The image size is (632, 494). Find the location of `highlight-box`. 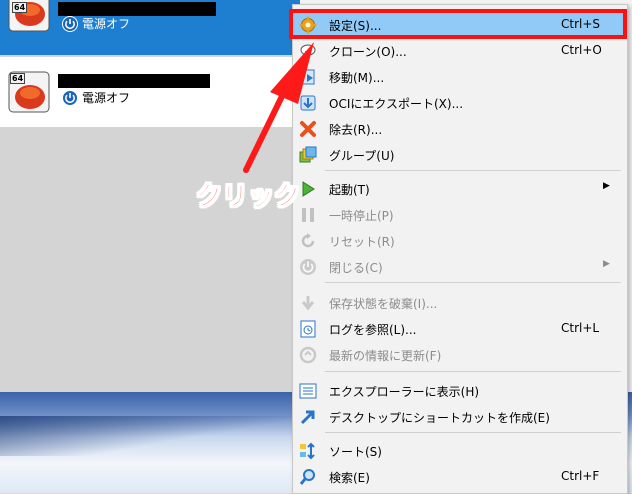

highlight-box is located at coordinates (458, 24).